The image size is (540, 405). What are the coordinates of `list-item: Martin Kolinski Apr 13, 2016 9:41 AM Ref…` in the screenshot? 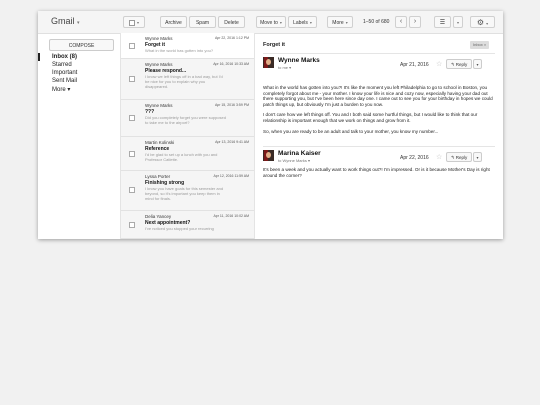 It's located at (187, 154).